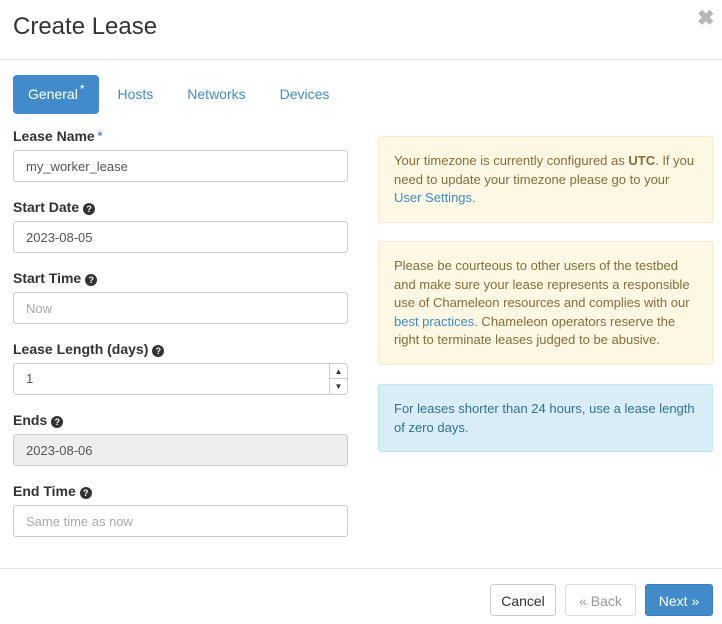  I want to click on close-icon: ✖, so click(706, 19).